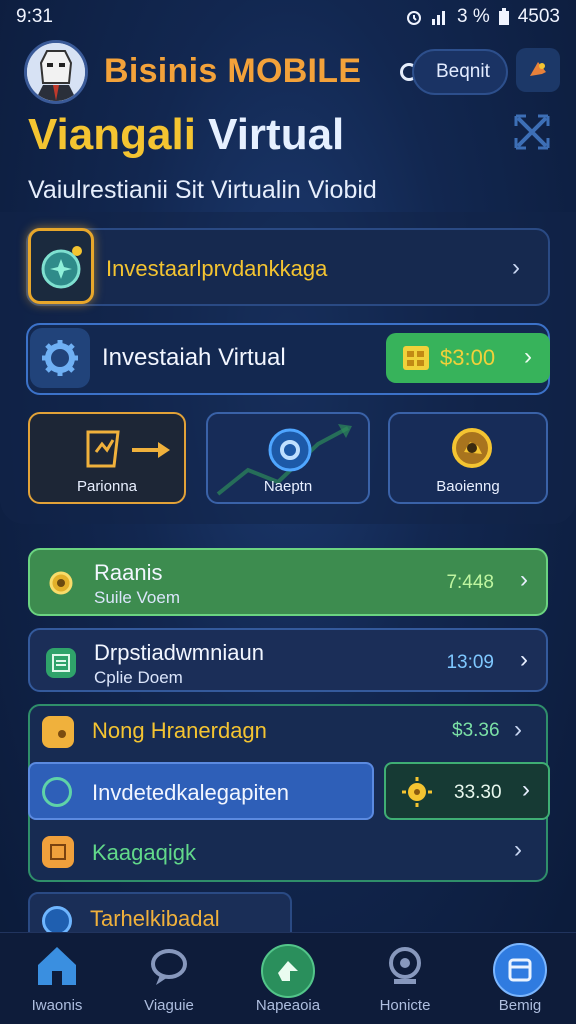 The width and height of the screenshot is (576, 1024). I want to click on gear-icon, so click(60, 358).